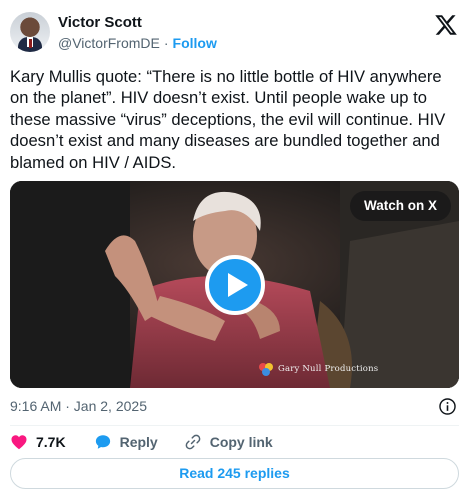 This screenshot has width=469, height=497. I want to click on avatar, so click(30, 32).